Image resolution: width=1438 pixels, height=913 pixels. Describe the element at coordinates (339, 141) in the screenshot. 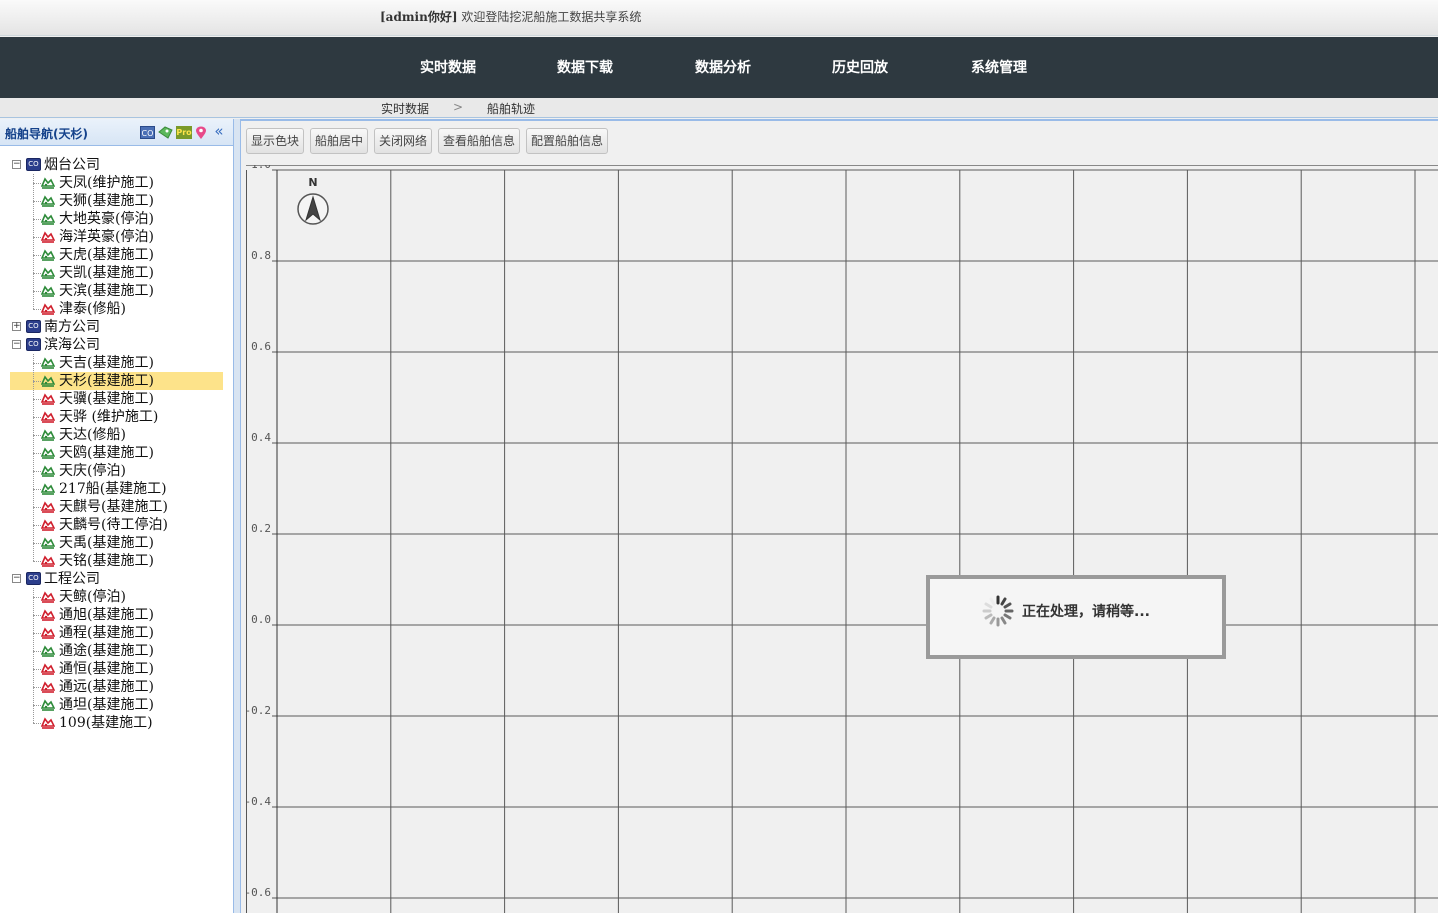

I see `center-ship-button: 船舶居中` at that location.